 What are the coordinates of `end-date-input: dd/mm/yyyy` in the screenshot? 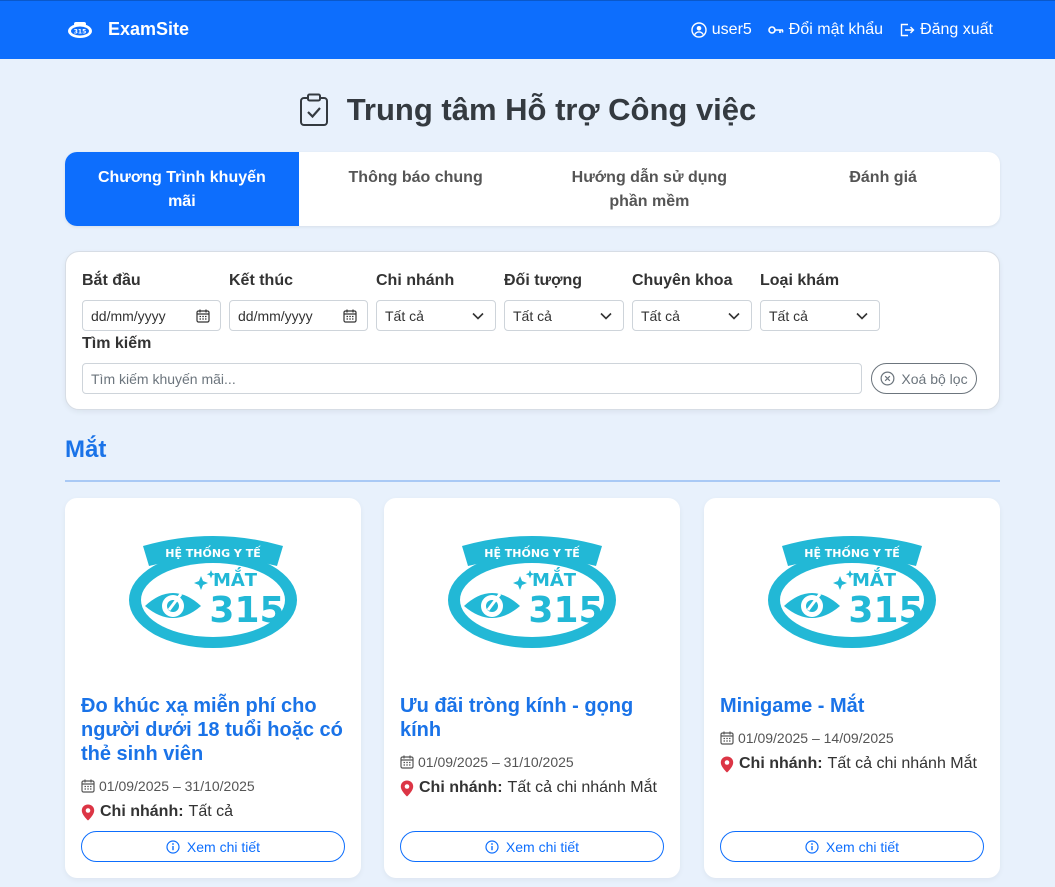 It's located at (298, 315).